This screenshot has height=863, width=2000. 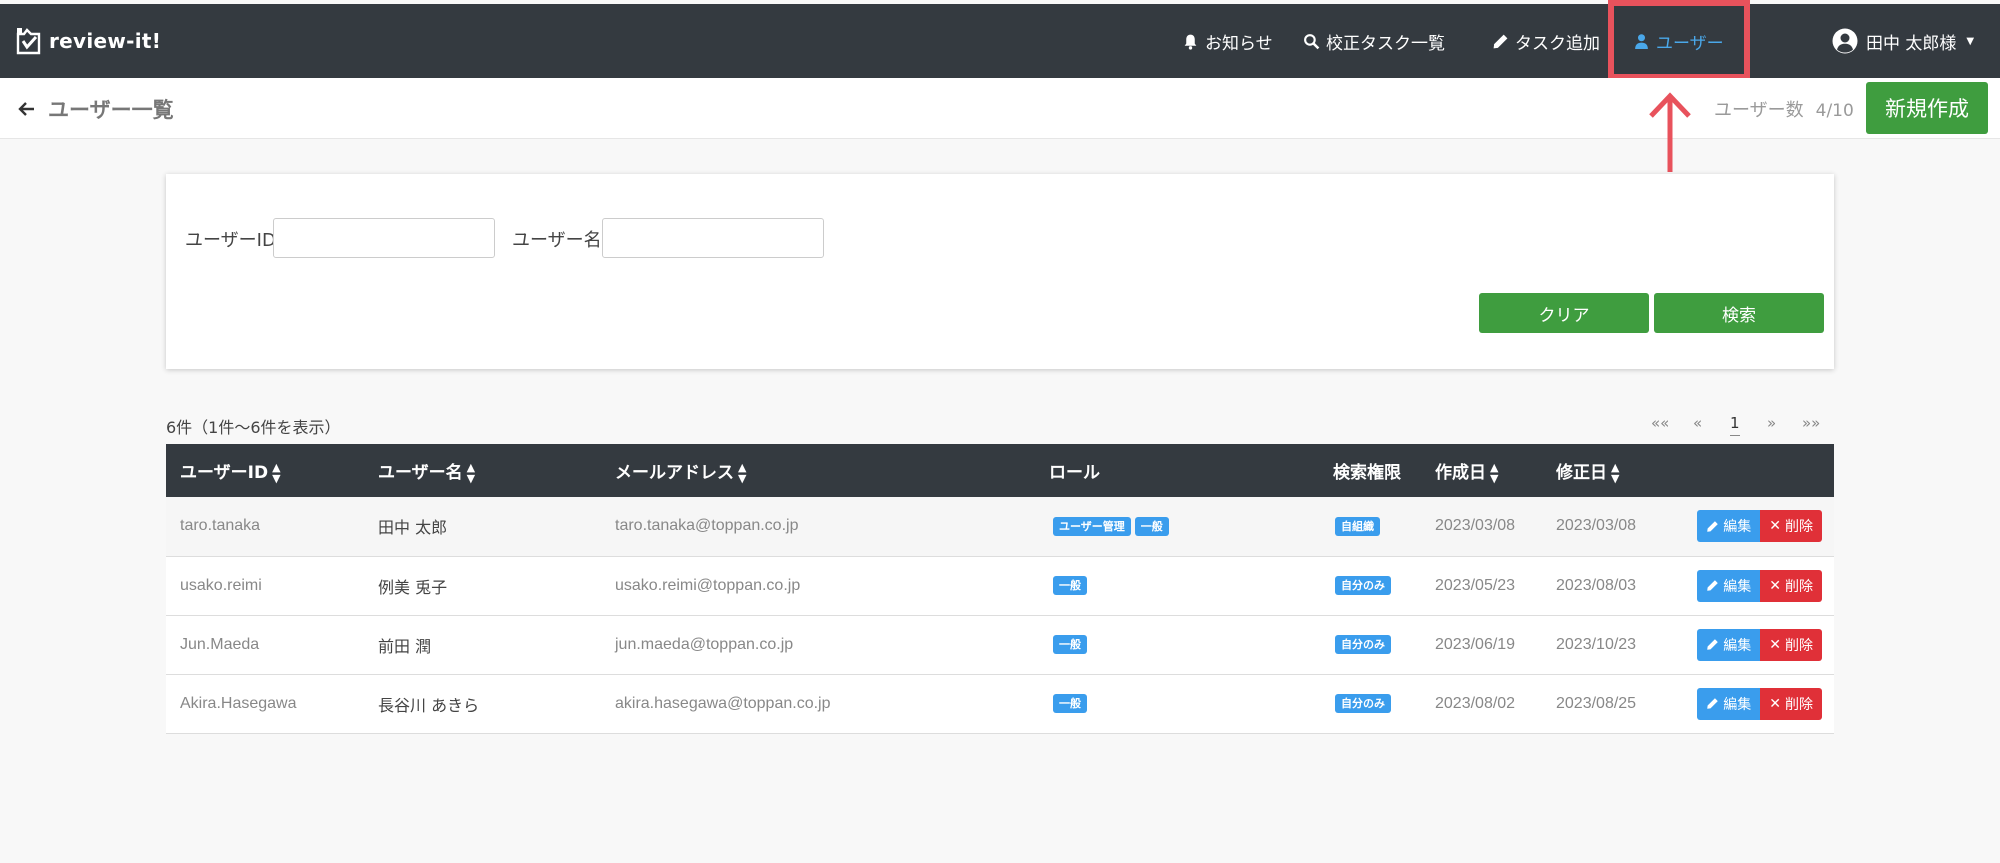 What do you see at coordinates (1074, 473) in the screenshot?
I see `column-header-role: ロール` at bounding box center [1074, 473].